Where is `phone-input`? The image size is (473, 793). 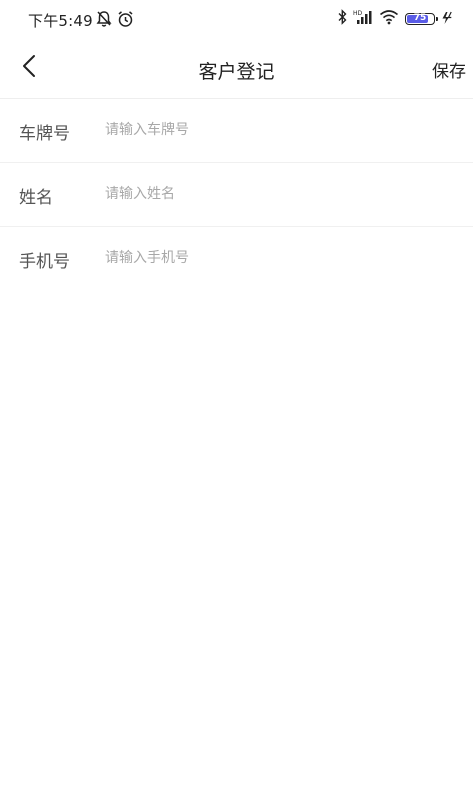 phone-input is located at coordinates (275, 258).